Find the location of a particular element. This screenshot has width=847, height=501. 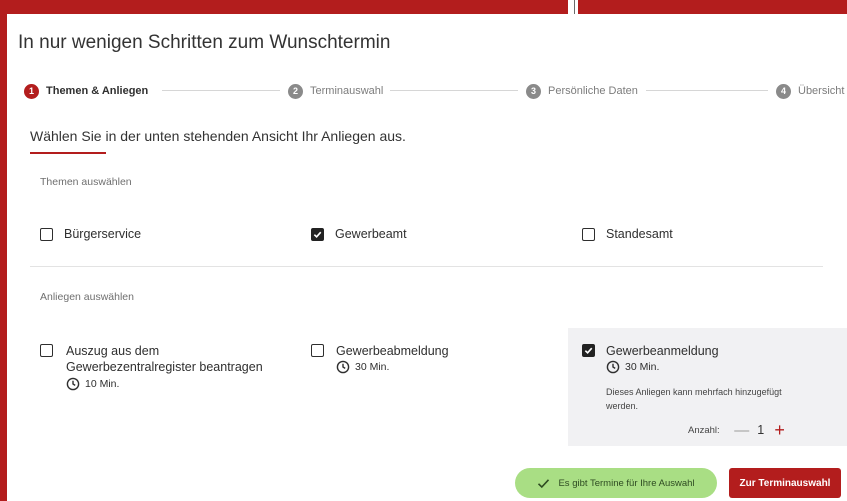

window-border-left is located at coordinates (3, 250).